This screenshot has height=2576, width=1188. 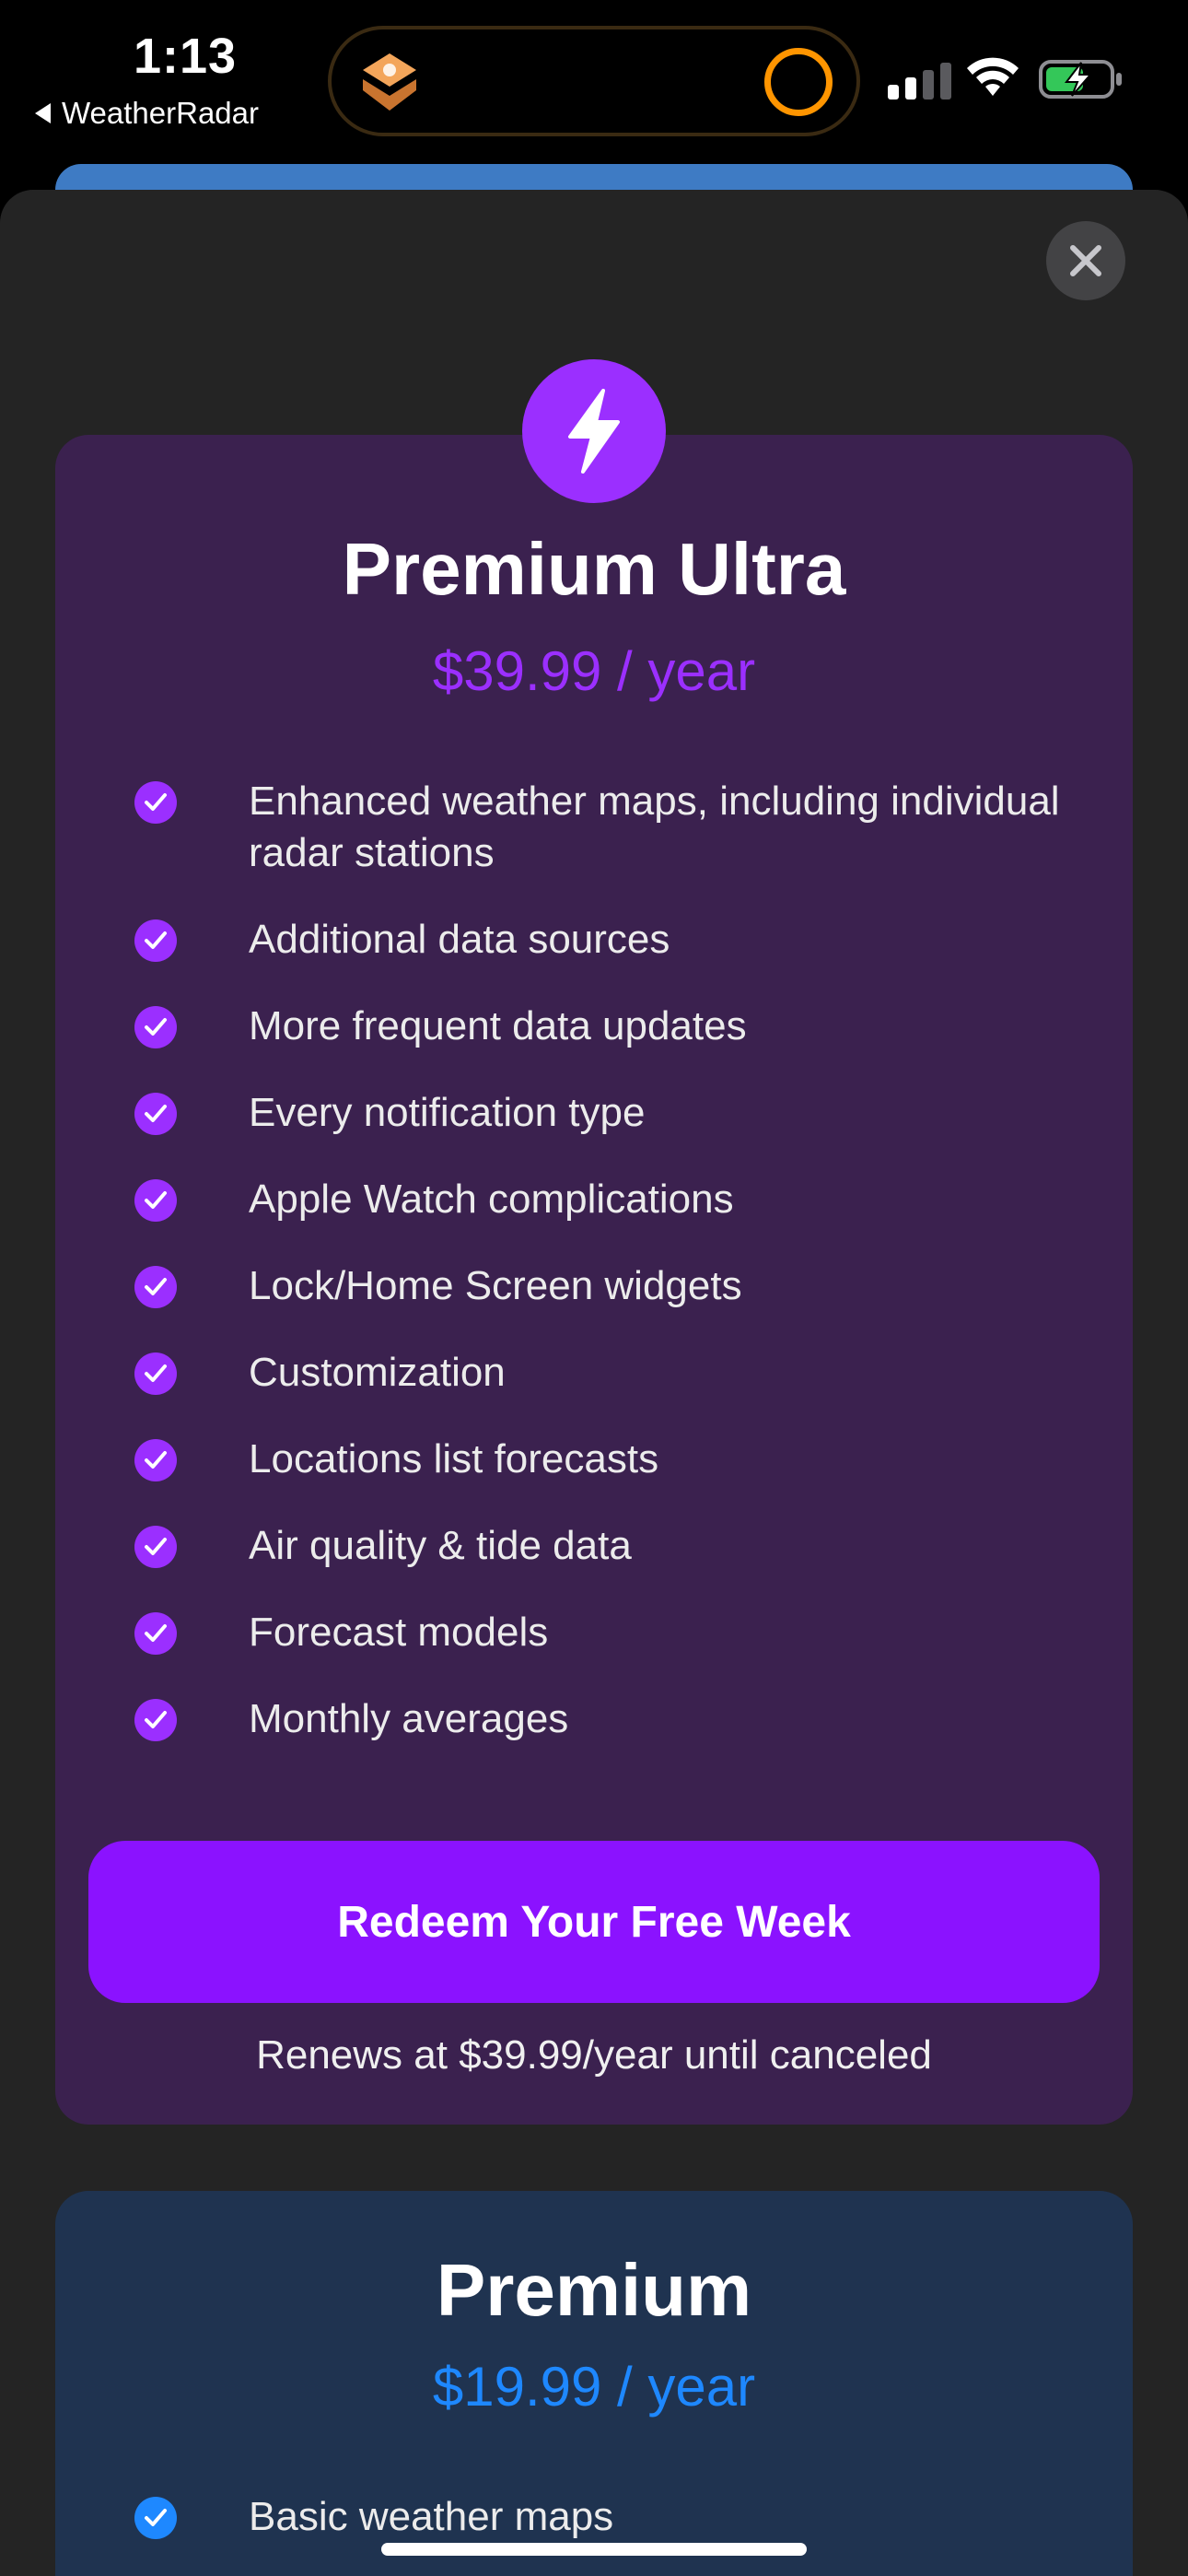 What do you see at coordinates (1080, 79) in the screenshot?
I see `battery-charging-icon` at bounding box center [1080, 79].